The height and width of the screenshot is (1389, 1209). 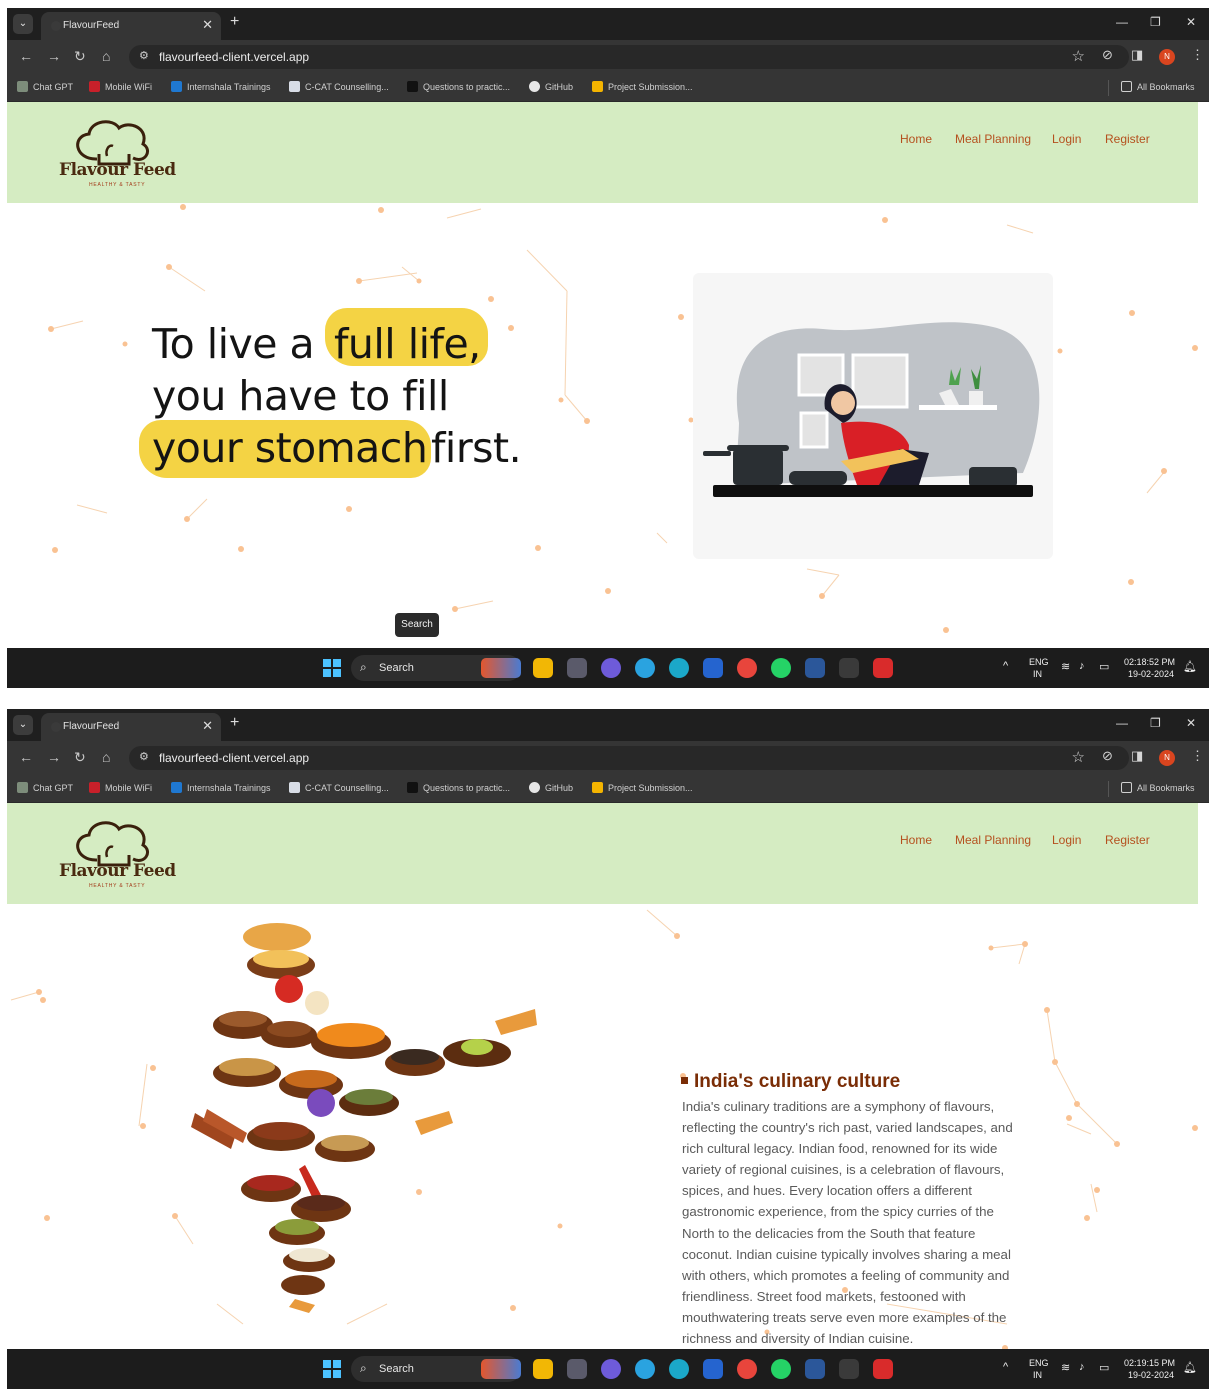 What do you see at coordinates (713, 1369) in the screenshot?
I see `todo-icon` at bounding box center [713, 1369].